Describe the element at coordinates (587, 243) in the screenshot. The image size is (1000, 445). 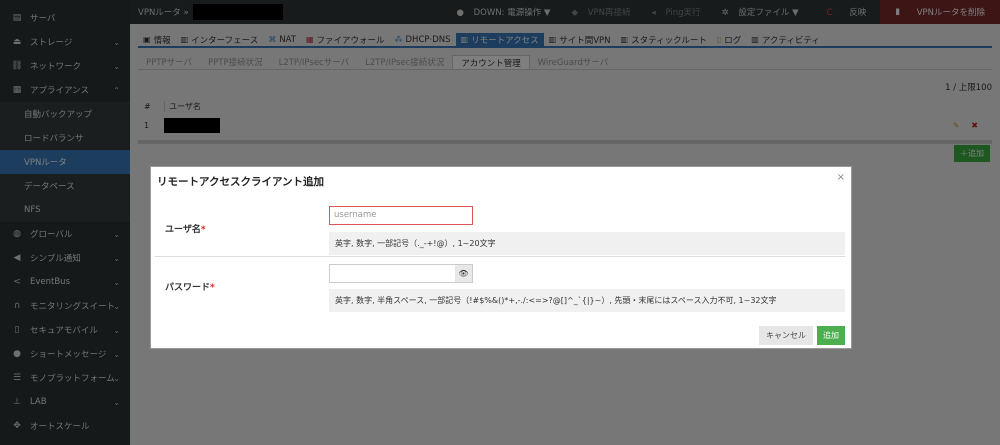
I see `username-help: 英字, 数字, 一部記号（._-+!@）, 1~20文字` at that location.